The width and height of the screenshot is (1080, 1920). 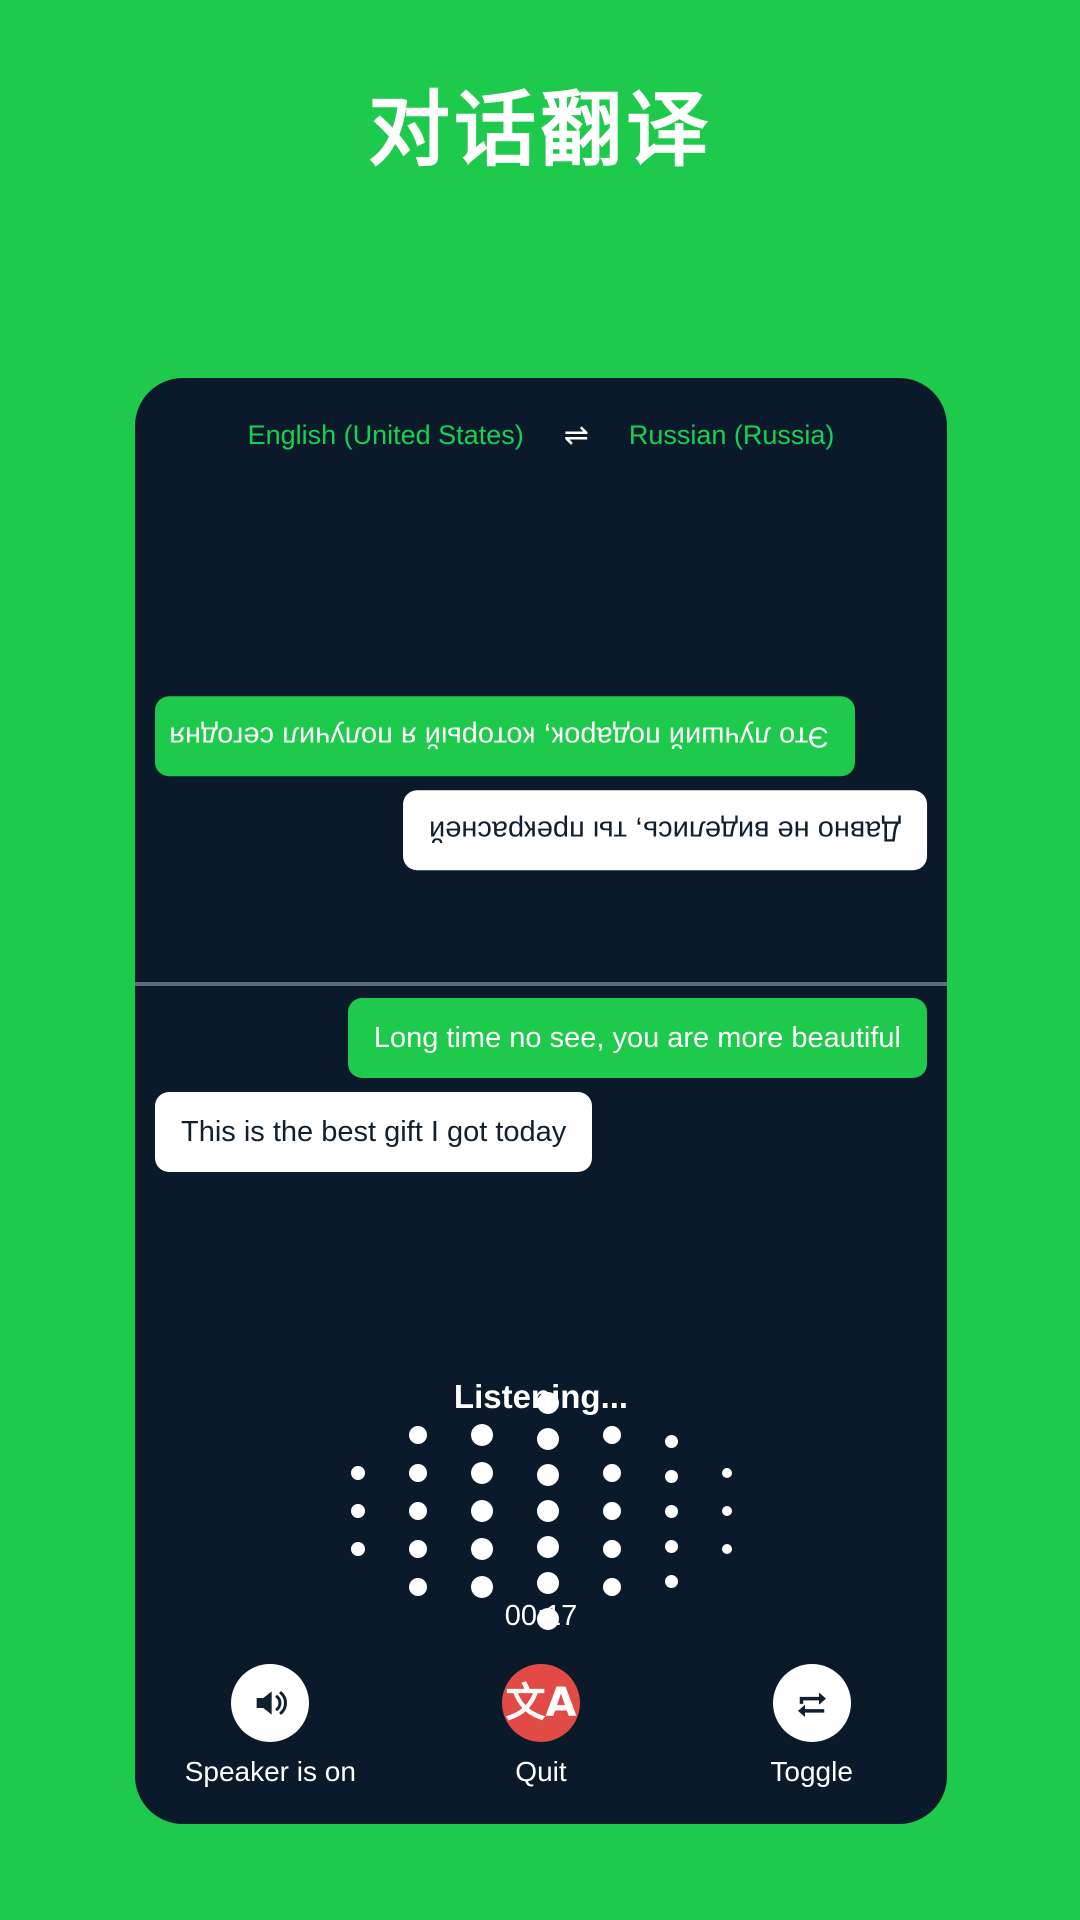 What do you see at coordinates (539, 130) in the screenshot?
I see `page-title: 对话翻译` at bounding box center [539, 130].